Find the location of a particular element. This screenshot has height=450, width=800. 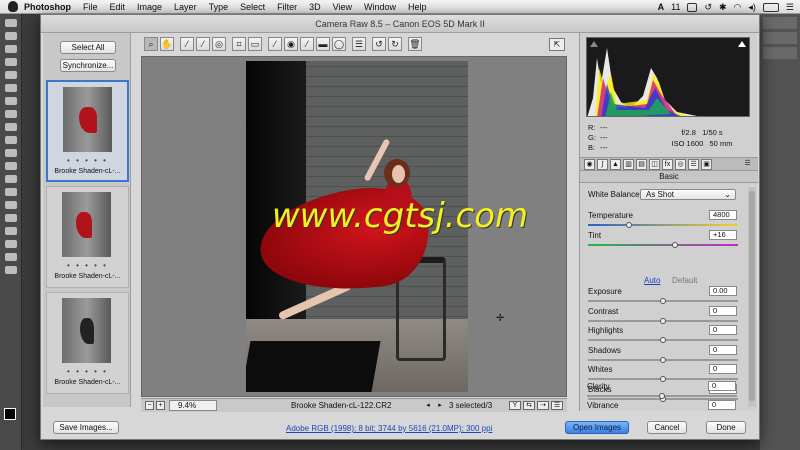

hand-tool-icon: ✋ is located at coordinates (167, 44).